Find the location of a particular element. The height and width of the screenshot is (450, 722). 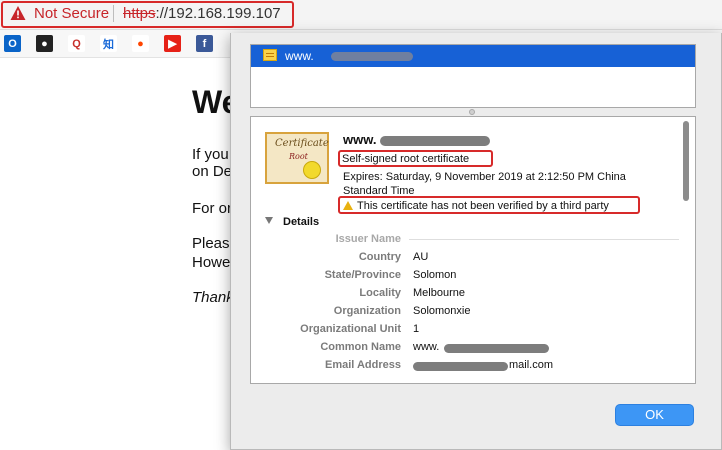

address-bar: Not Secure https://192.168.199.107 is located at coordinates (361, 15).